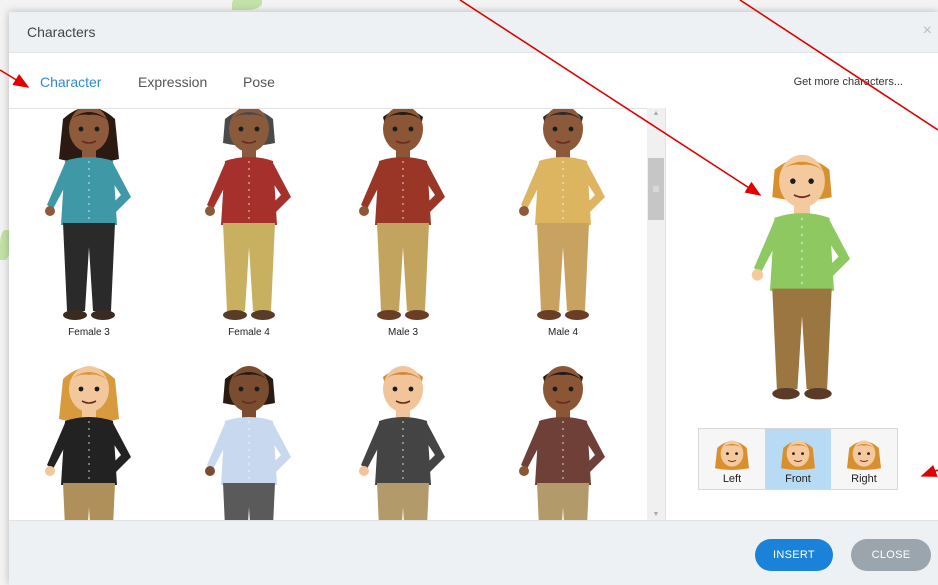 This screenshot has width=938, height=585. I want to click on close-button: CLOSE, so click(891, 555).